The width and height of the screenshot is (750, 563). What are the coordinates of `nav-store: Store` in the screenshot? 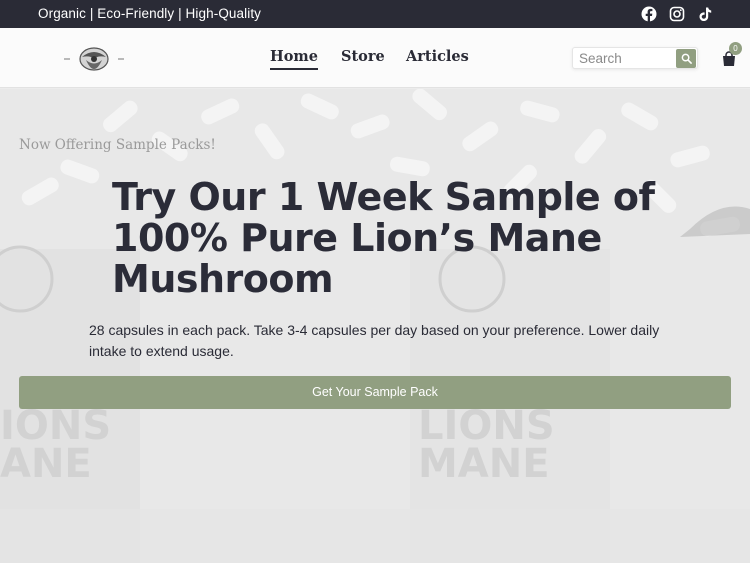 It's located at (363, 56).